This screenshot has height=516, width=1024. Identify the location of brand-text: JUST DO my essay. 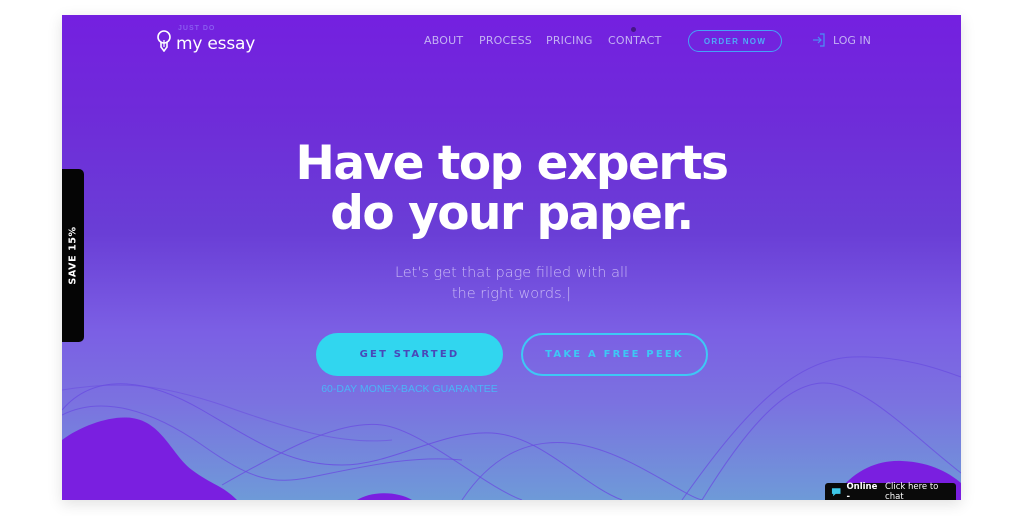
(216, 39).